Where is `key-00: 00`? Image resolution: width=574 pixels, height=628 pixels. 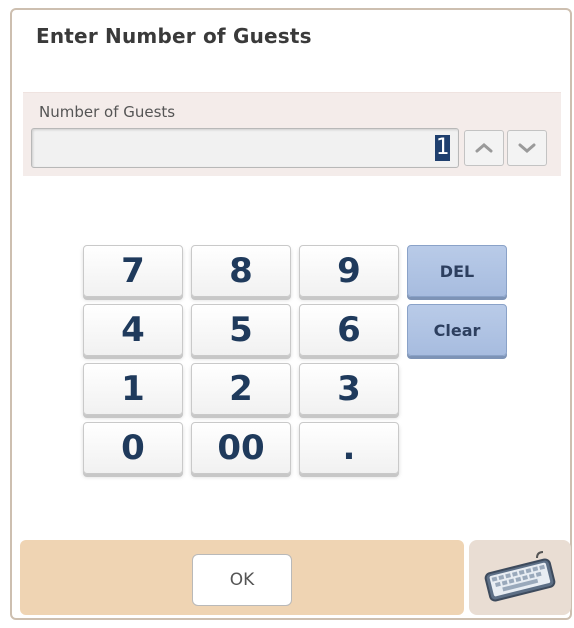
key-00: 00 is located at coordinates (241, 448).